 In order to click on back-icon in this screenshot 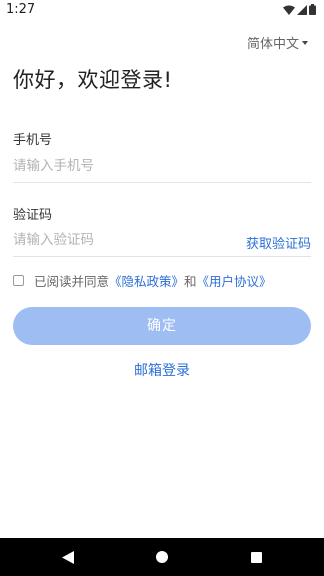, I will do `click(68, 557)`.